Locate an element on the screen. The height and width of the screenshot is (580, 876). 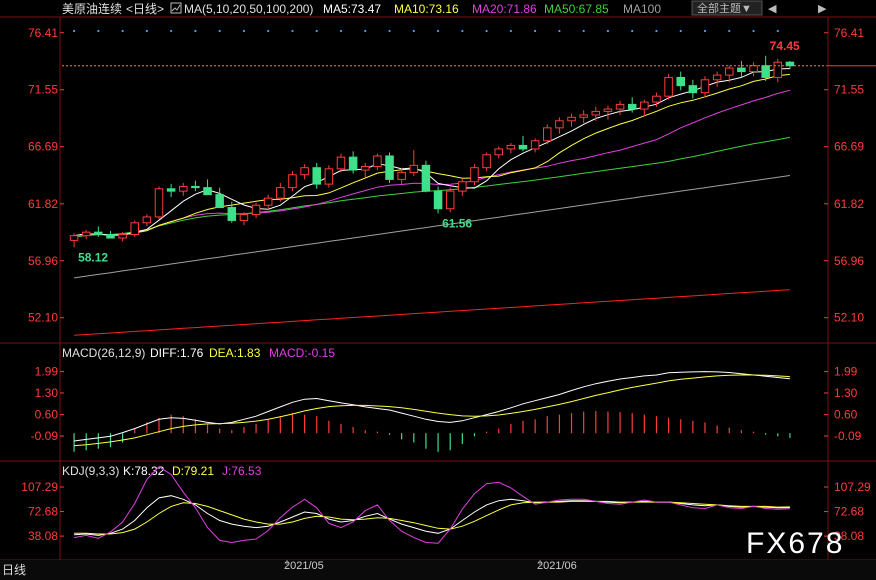
low-price-label: 58.12 is located at coordinates (93, 257).